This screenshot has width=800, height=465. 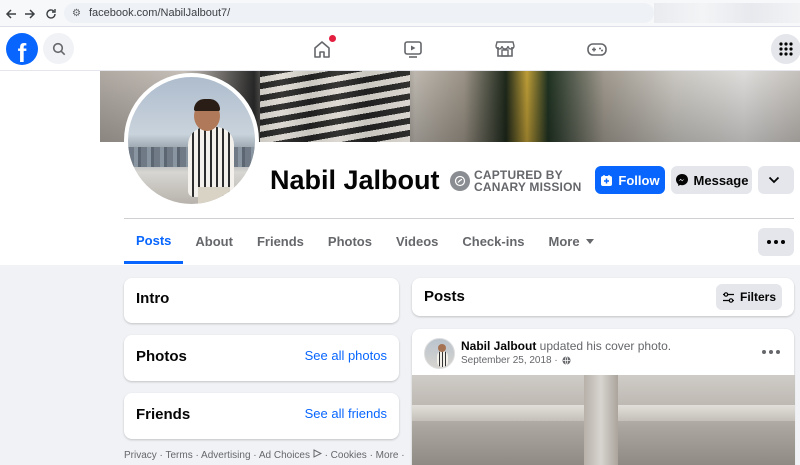 I want to click on menu-button, so click(x=785, y=49).